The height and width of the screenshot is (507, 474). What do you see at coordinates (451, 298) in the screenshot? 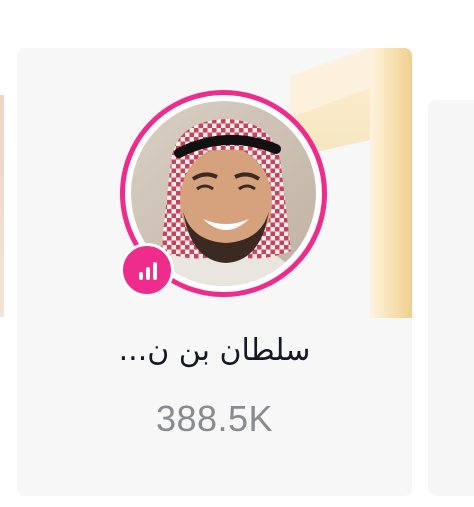
I see `next-card-peek` at bounding box center [451, 298].